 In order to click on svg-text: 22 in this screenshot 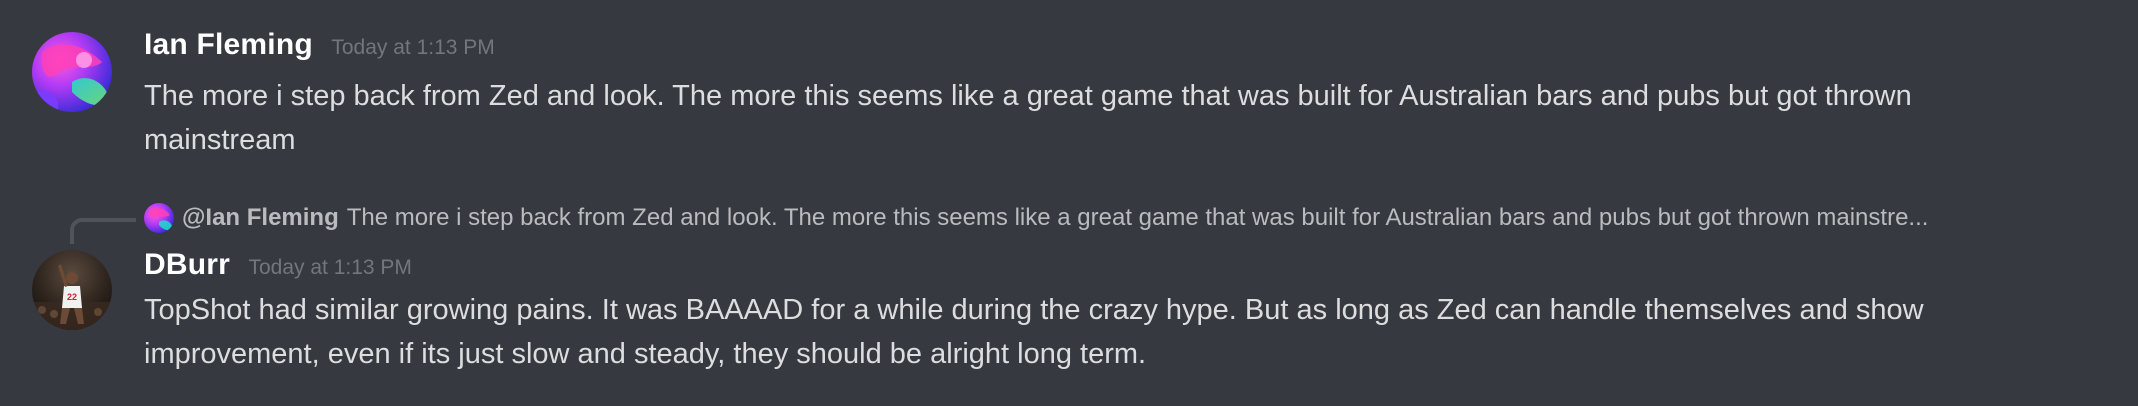, I will do `click(72, 297)`.